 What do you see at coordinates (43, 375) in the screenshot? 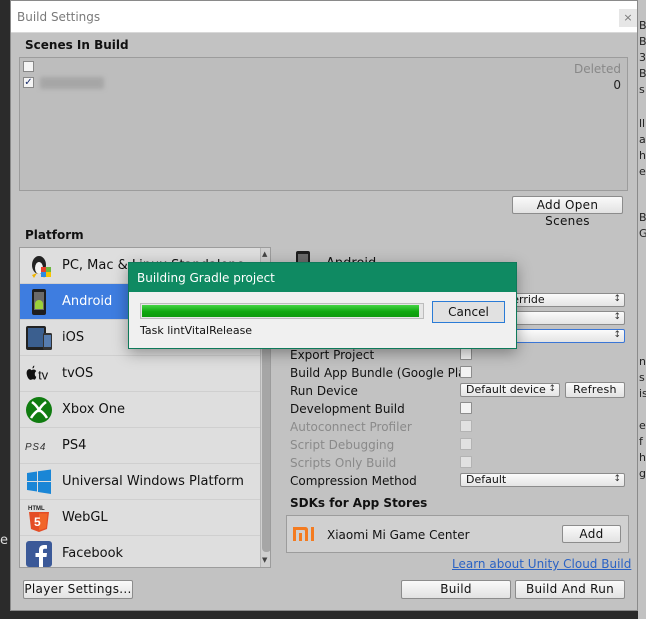
I see `svg-text: tv` at bounding box center [43, 375].